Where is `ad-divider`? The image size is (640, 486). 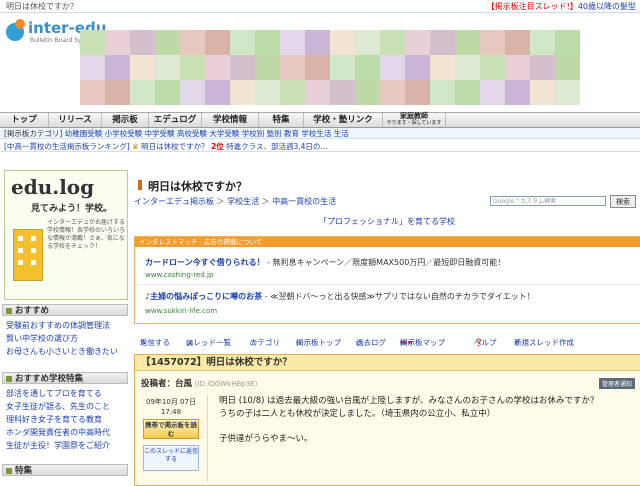 ad-divider is located at coordinates (387, 284).